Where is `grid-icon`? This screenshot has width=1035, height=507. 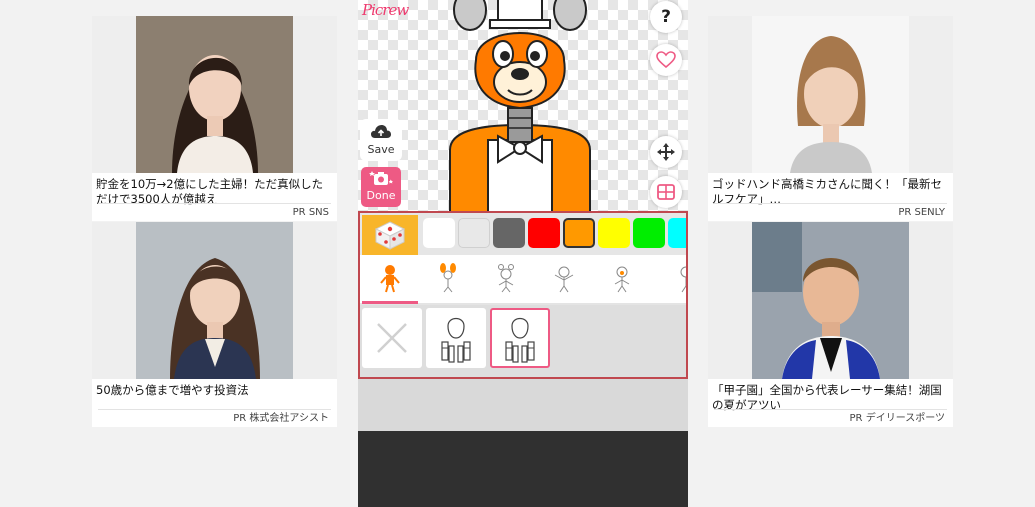
grid-icon is located at coordinates (666, 192).